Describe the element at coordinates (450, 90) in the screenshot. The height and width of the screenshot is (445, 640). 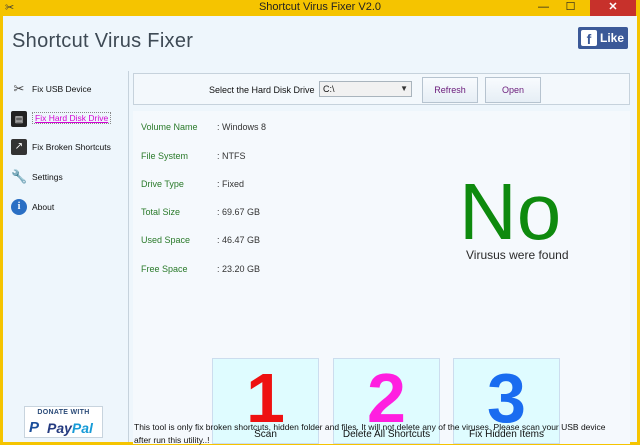
I see `refresh-button: Refresh` at that location.